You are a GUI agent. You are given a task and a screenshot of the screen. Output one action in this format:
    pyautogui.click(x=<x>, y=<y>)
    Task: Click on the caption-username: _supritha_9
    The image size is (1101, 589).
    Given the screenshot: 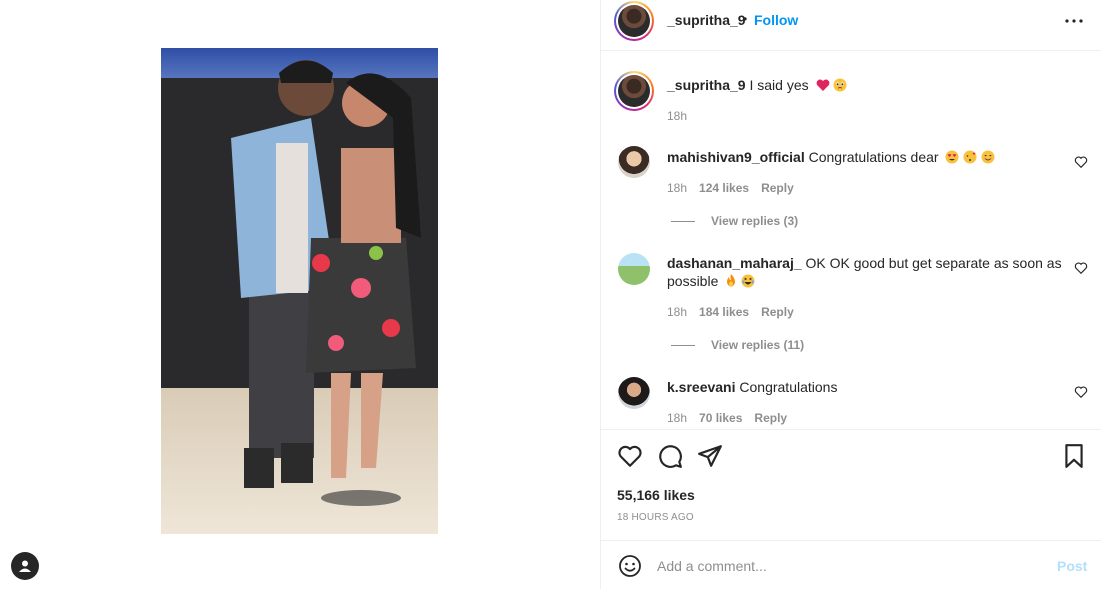 What is the action you would take?
    pyautogui.click(x=706, y=85)
    